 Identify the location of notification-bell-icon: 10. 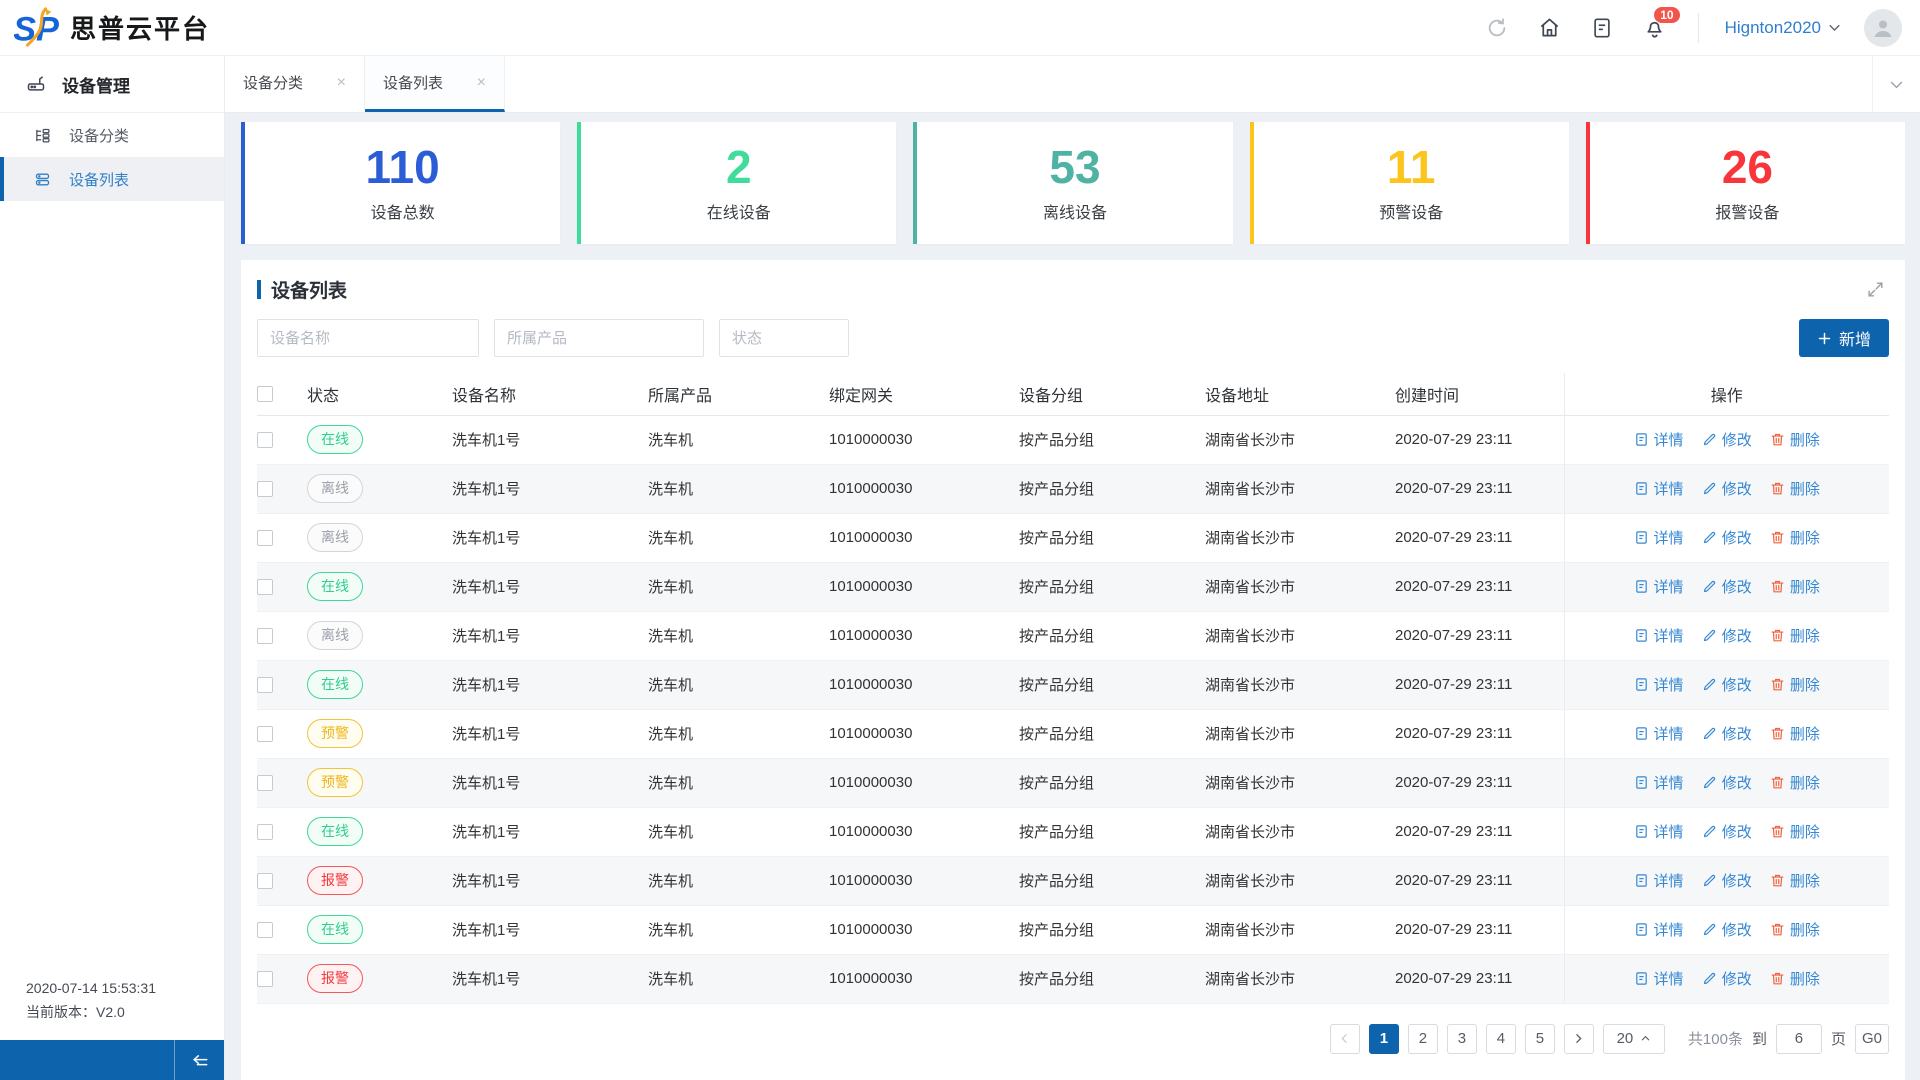
(1661, 23).